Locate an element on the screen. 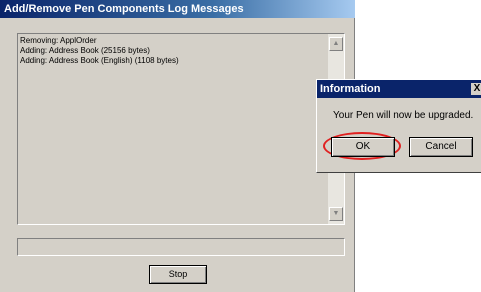 This screenshot has width=481, height=292. ok-button: OK is located at coordinates (363, 147).